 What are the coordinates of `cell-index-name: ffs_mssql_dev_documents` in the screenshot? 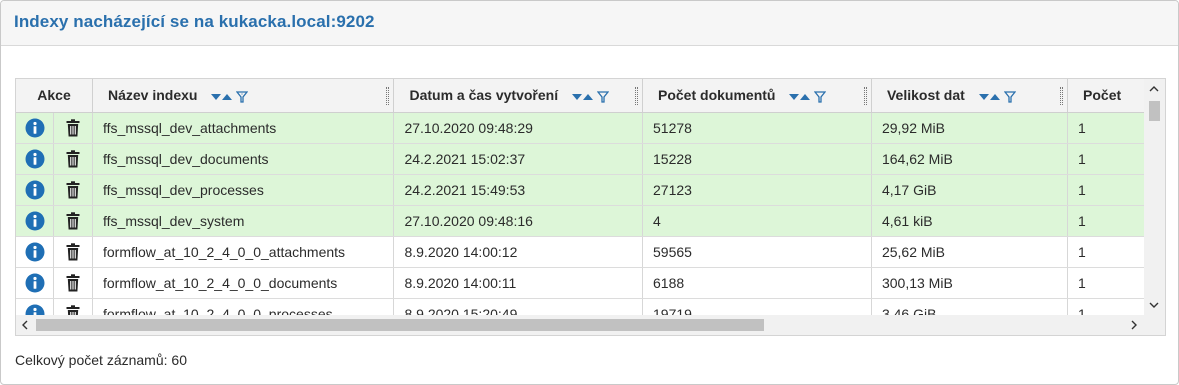 It's located at (243, 159).